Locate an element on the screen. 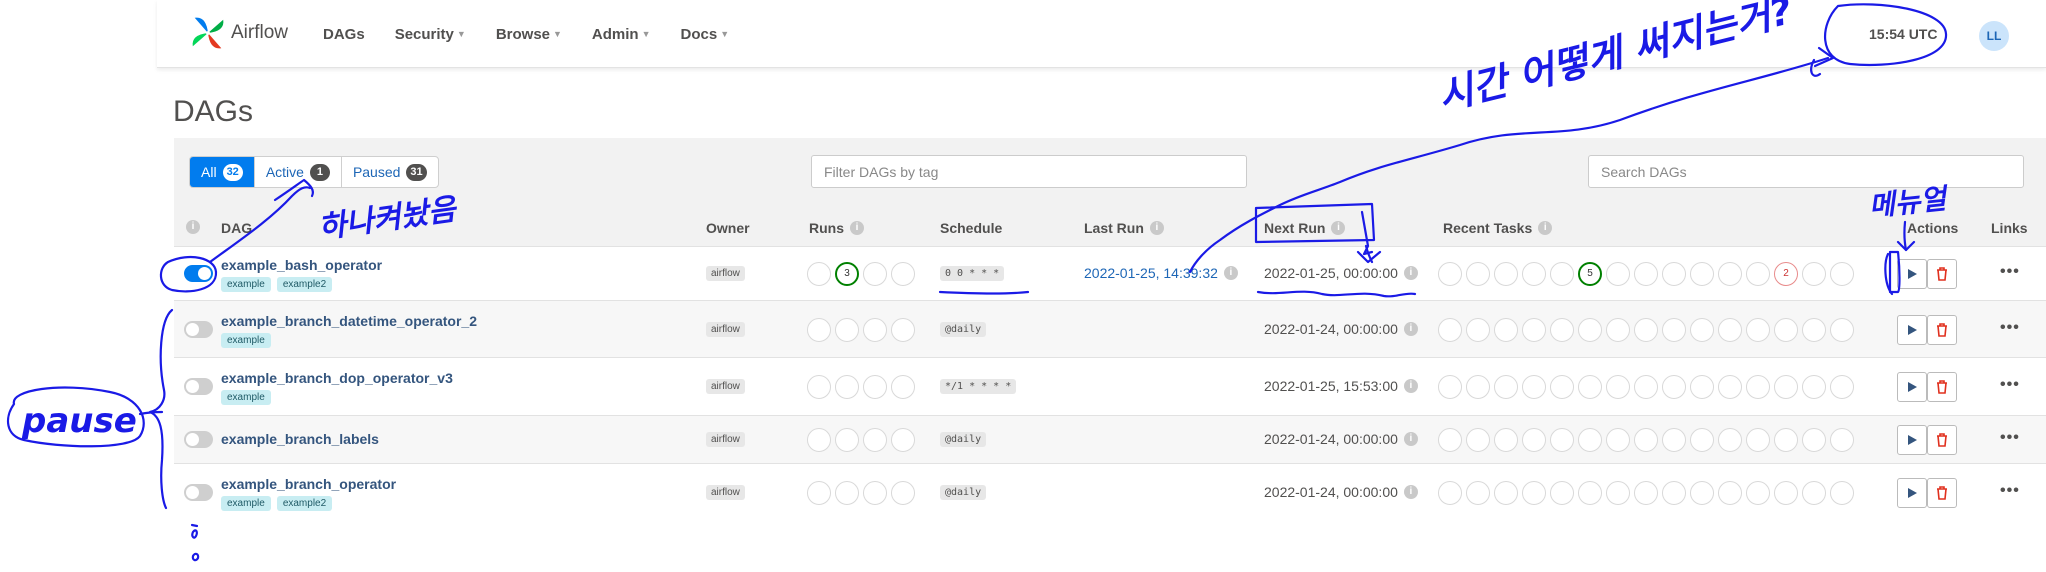  dag-name-link: example_branch_labels is located at coordinates (300, 439).